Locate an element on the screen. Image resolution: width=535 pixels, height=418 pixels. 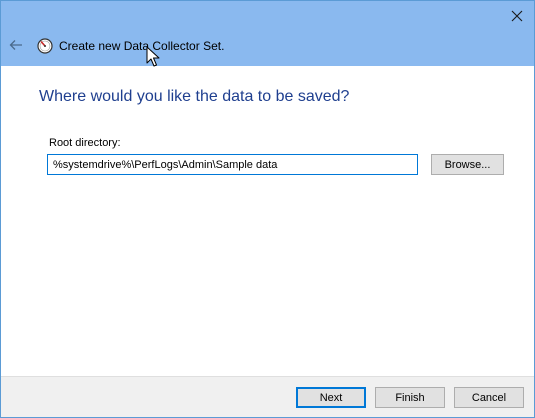
back-arrow-icon is located at coordinates (15, 45).